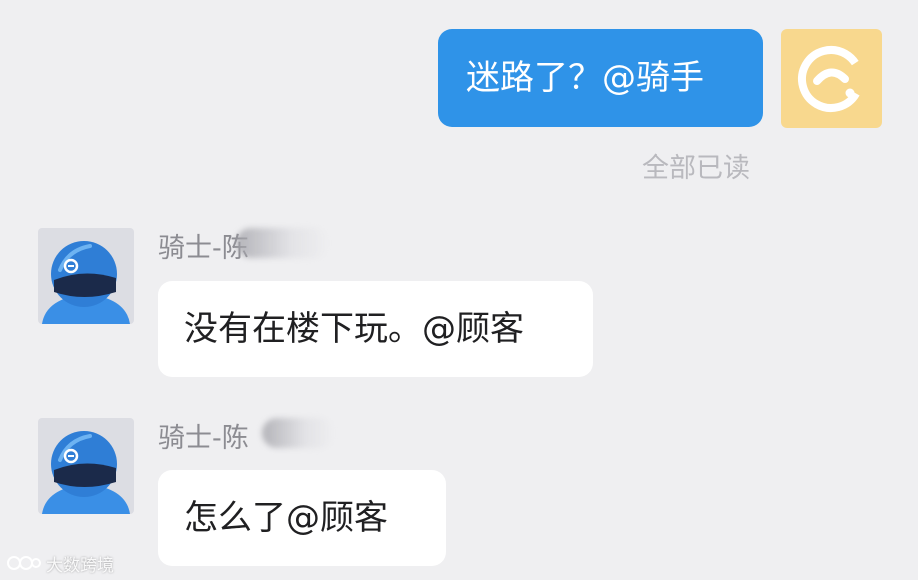 The image size is (918, 580). What do you see at coordinates (80, 565) in the screenshot?
I see `watermark-text: 大数跨境` at bounding box center [80, 565].